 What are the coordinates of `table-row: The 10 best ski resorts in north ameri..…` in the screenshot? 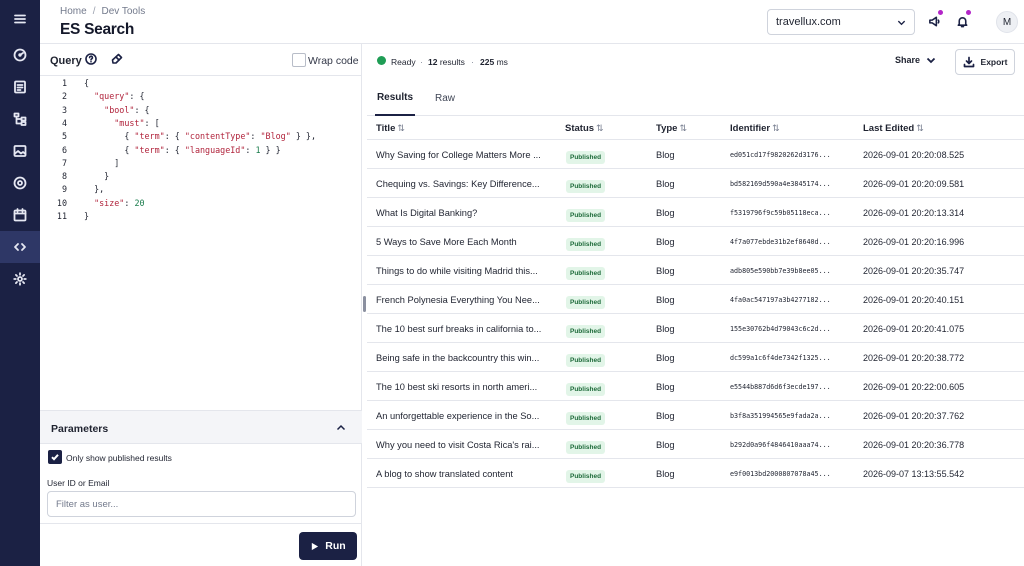 It's located at (695, 386).